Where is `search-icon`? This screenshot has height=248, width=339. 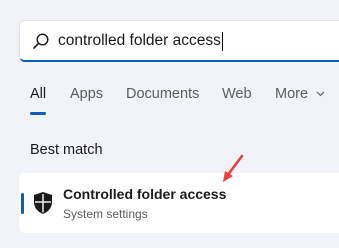 search-icon is located at coordinates (41, 41).